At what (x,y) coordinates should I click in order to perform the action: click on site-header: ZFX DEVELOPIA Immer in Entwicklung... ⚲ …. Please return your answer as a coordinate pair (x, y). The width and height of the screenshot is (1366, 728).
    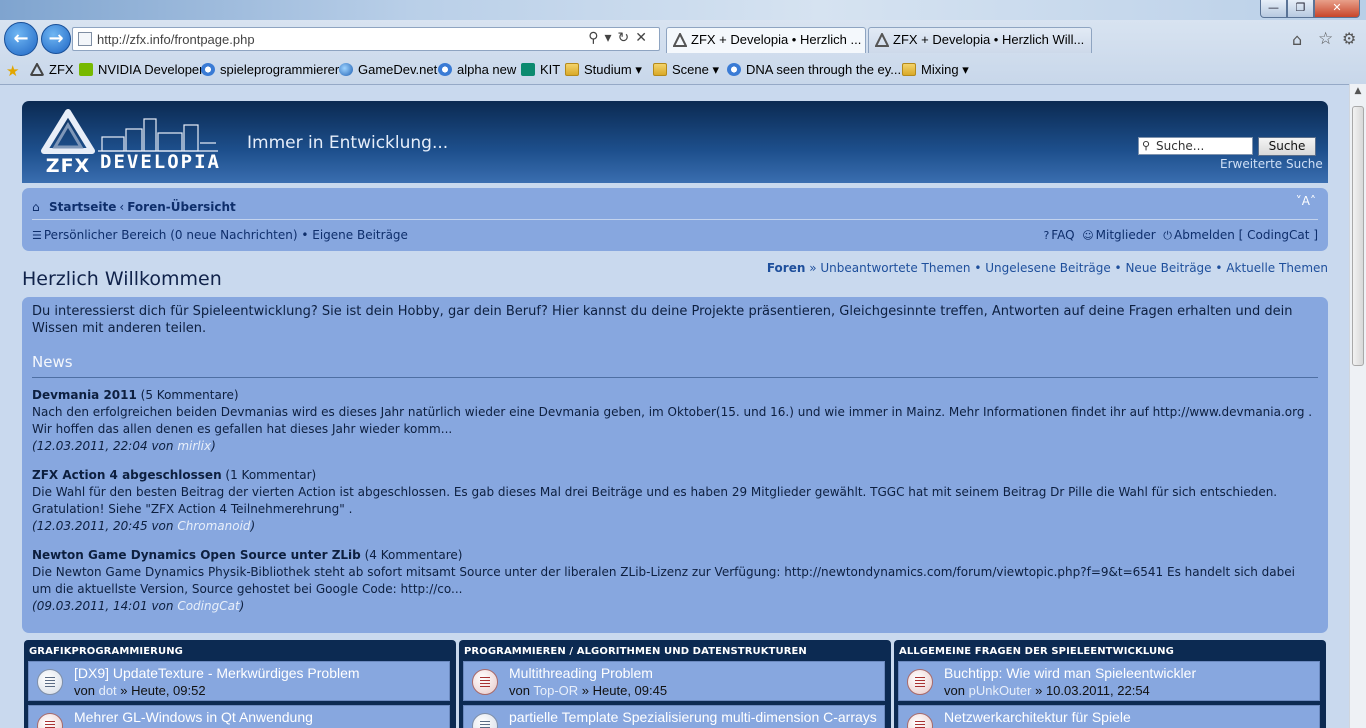
    Looking at the image, I should click on (675, 142).